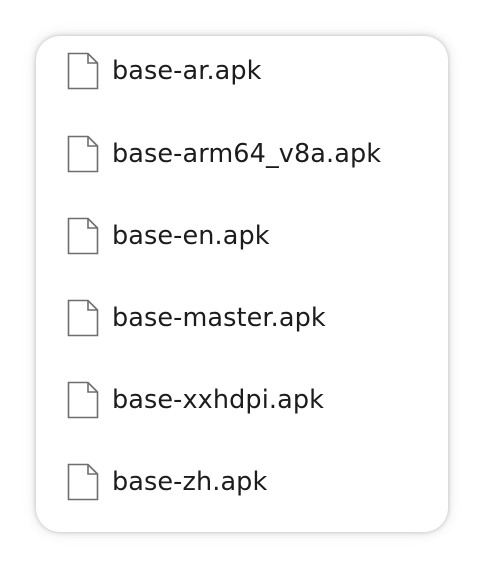 Image resolution: width=484 pixels, height=568 pixels. I want to click on file-name: base-en.apk, so click(191, 236).